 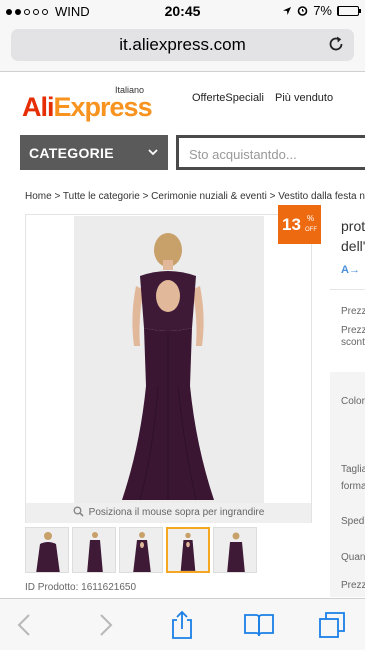 I want to click on status-bar: WIND 20:45 7%, so click(x=182, y=11).